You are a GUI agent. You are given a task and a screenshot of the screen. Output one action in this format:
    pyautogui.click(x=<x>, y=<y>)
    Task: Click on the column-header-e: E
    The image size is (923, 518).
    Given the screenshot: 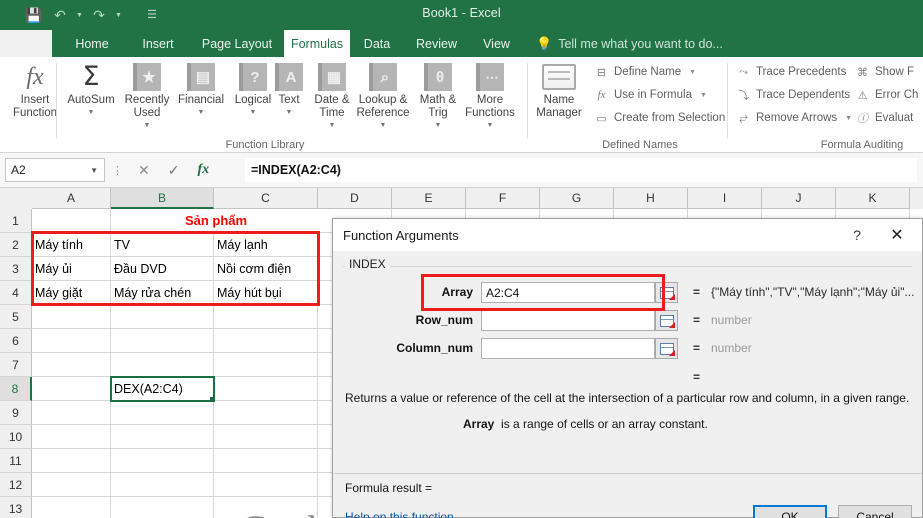 What is the action you would take?
    pyautogui.click(x=429, y=198)
    